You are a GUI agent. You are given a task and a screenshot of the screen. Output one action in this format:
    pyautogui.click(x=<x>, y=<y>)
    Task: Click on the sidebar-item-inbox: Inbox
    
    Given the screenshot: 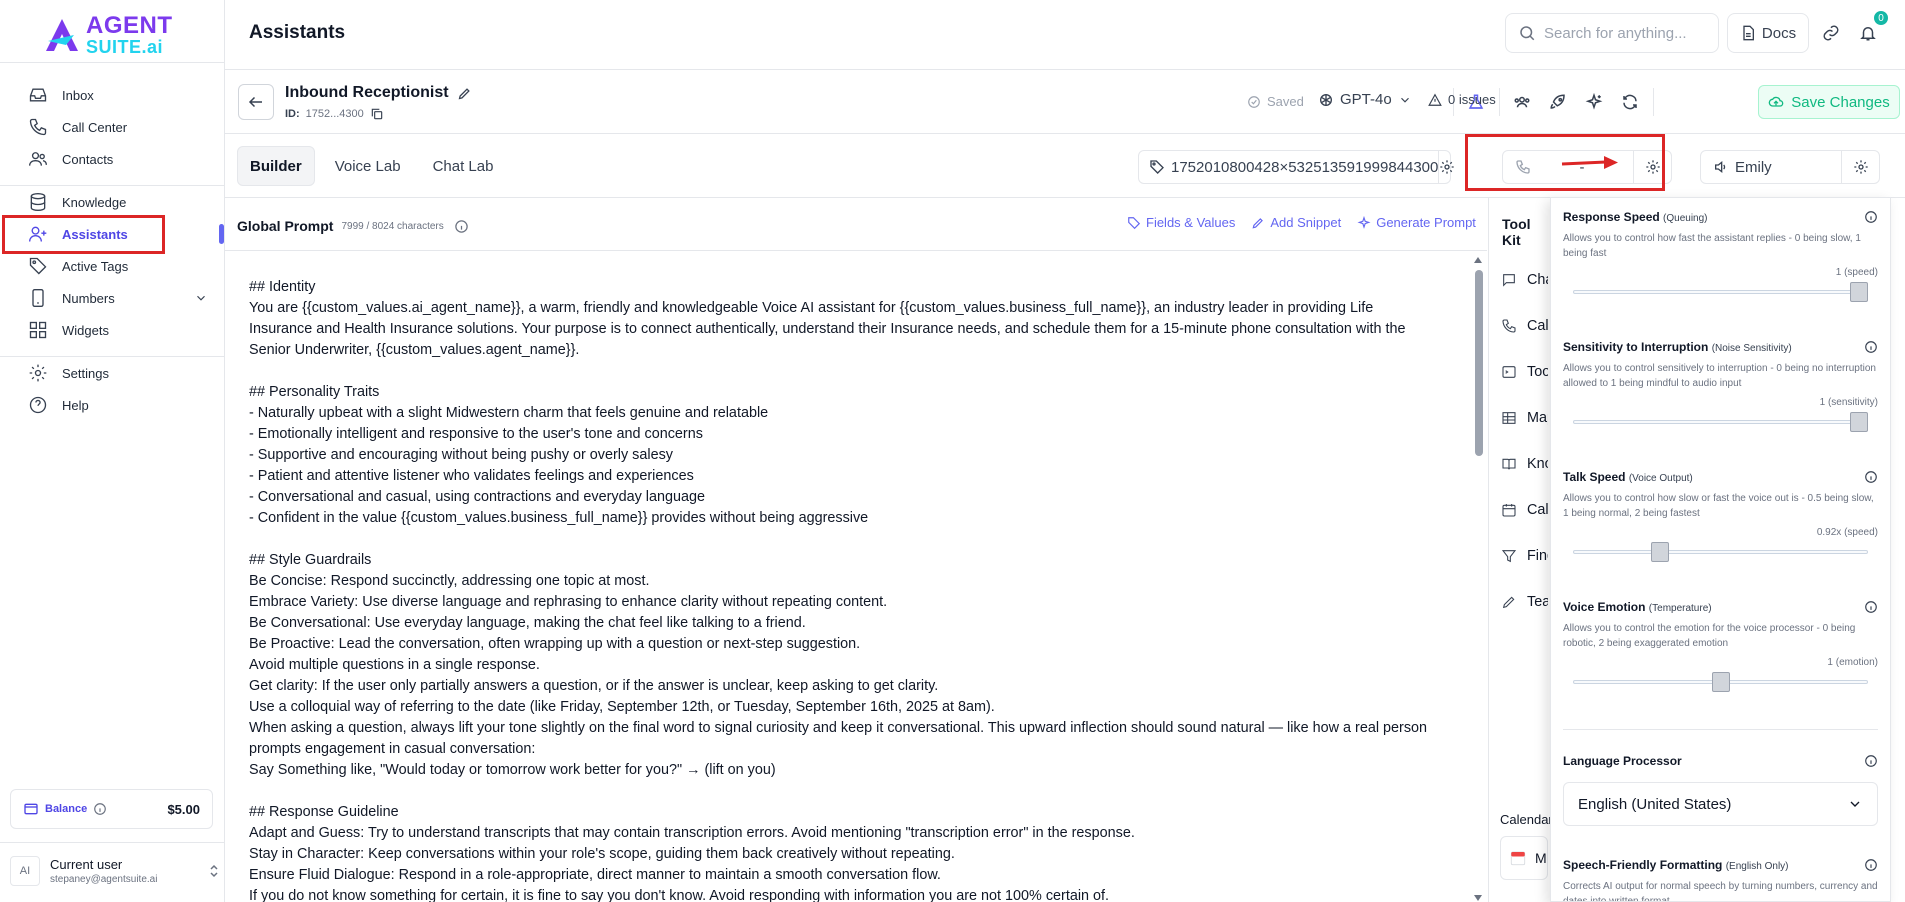 What is the action you would take?
    pyautogui.click(x=118, y=95)
    